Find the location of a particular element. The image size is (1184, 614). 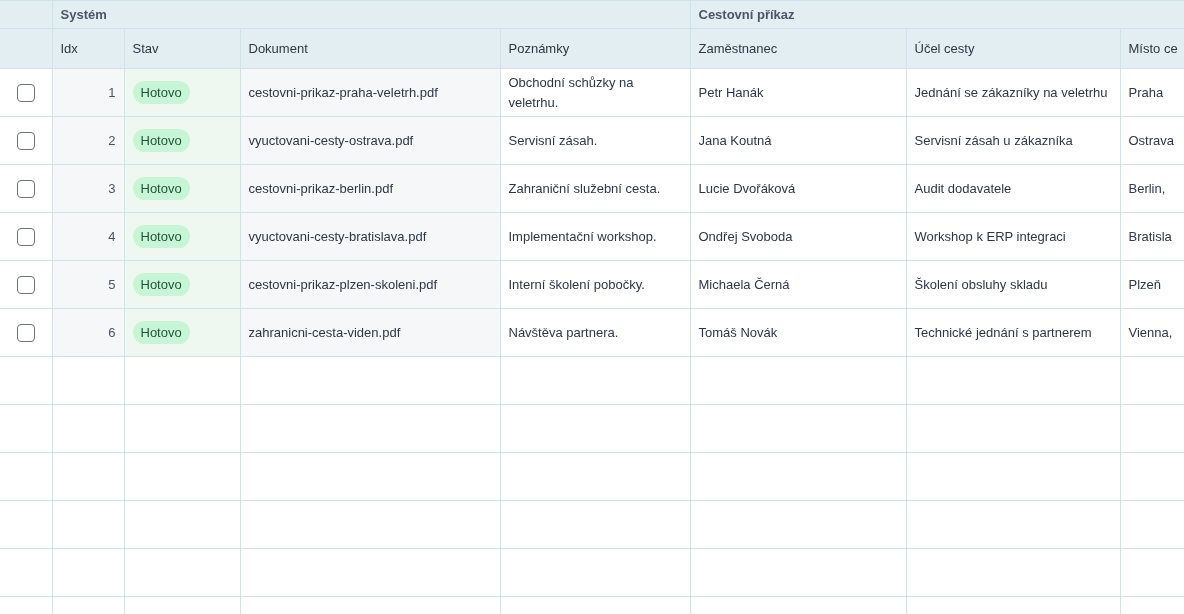

column-header: Dokument is located at coordinates (278, 48).